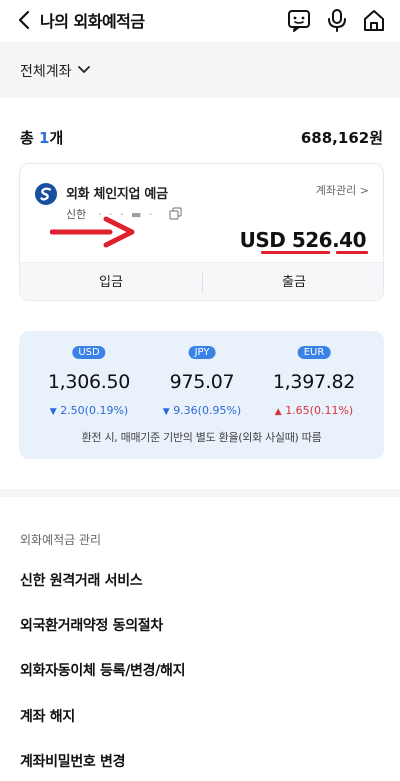 This screenshot has height=781, width=400. I want to click on top-app-bar: 나의 외화예적금, so click(200, 21).